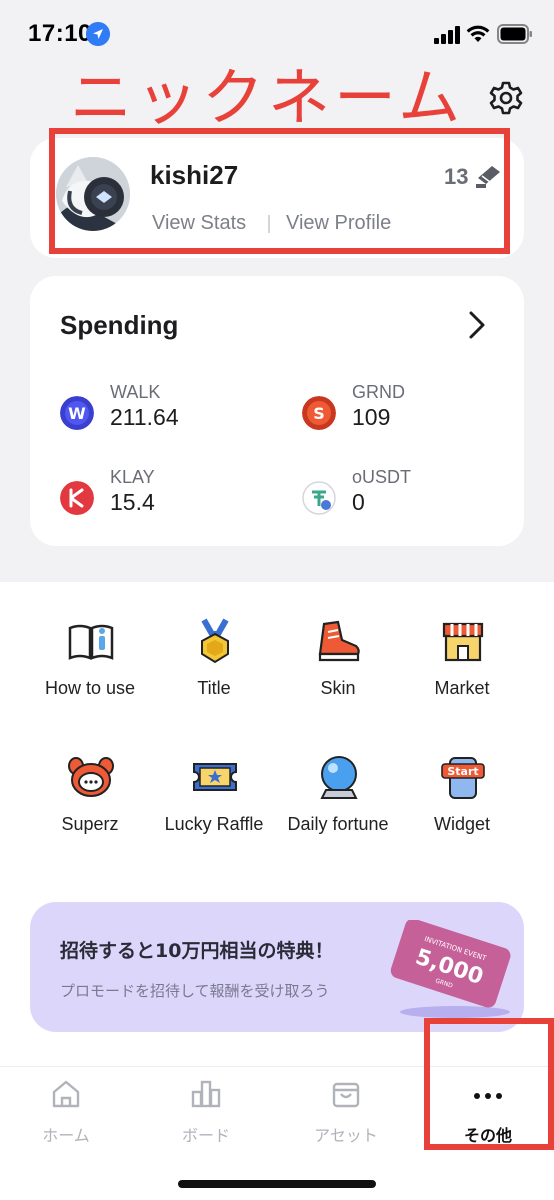 Image resolution: width=554 pixels, height=1200 pixels. Describe the element at coordinates (462, 809) in the screenshot. I see `menu-widget: Start Widget` at that location.